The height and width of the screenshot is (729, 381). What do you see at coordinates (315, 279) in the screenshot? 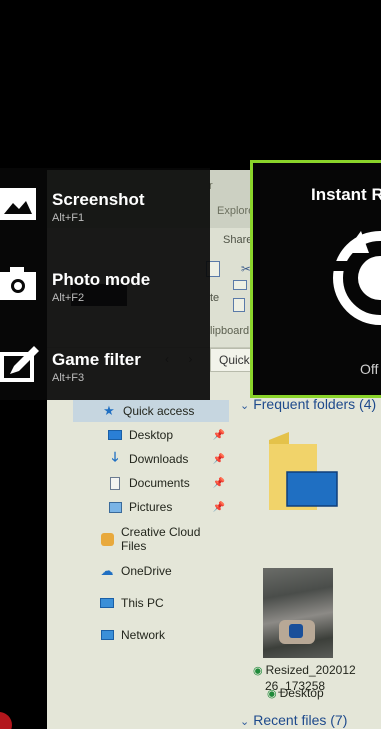
I see `instant-replay-panel: Instant R Off` at bounding box center [315, 279].